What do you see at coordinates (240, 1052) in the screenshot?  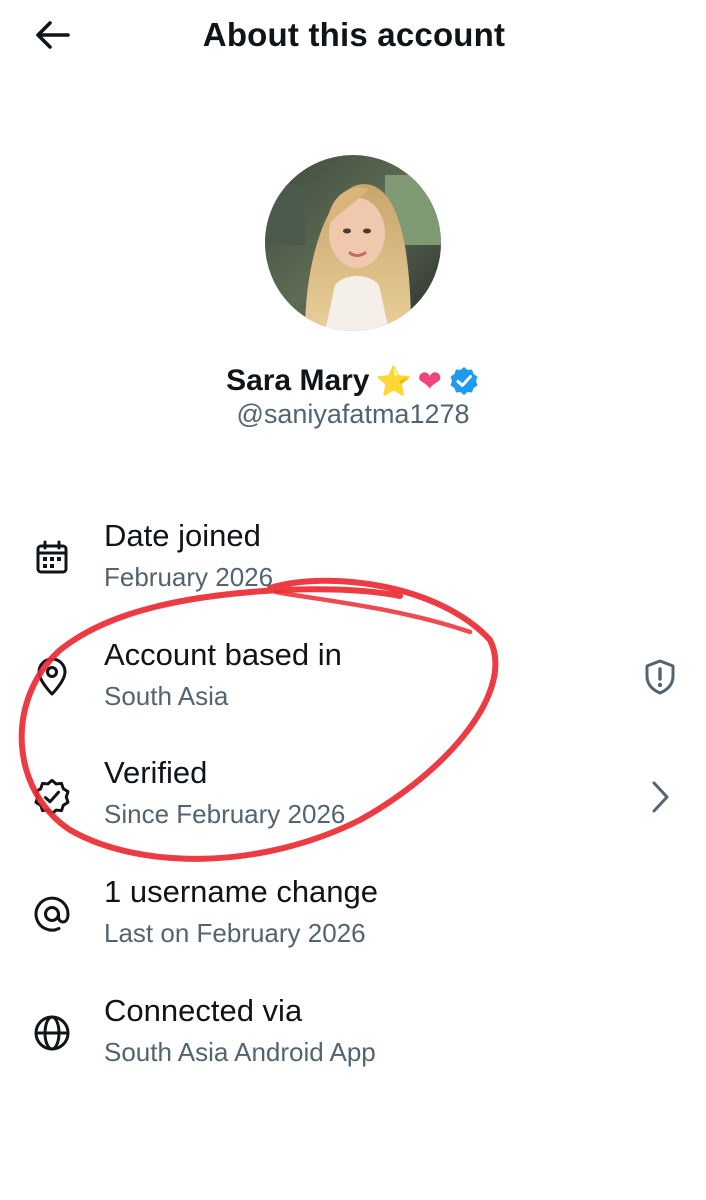 I see `row-value: South Asia Android App` at bounding box center [240, 1052].